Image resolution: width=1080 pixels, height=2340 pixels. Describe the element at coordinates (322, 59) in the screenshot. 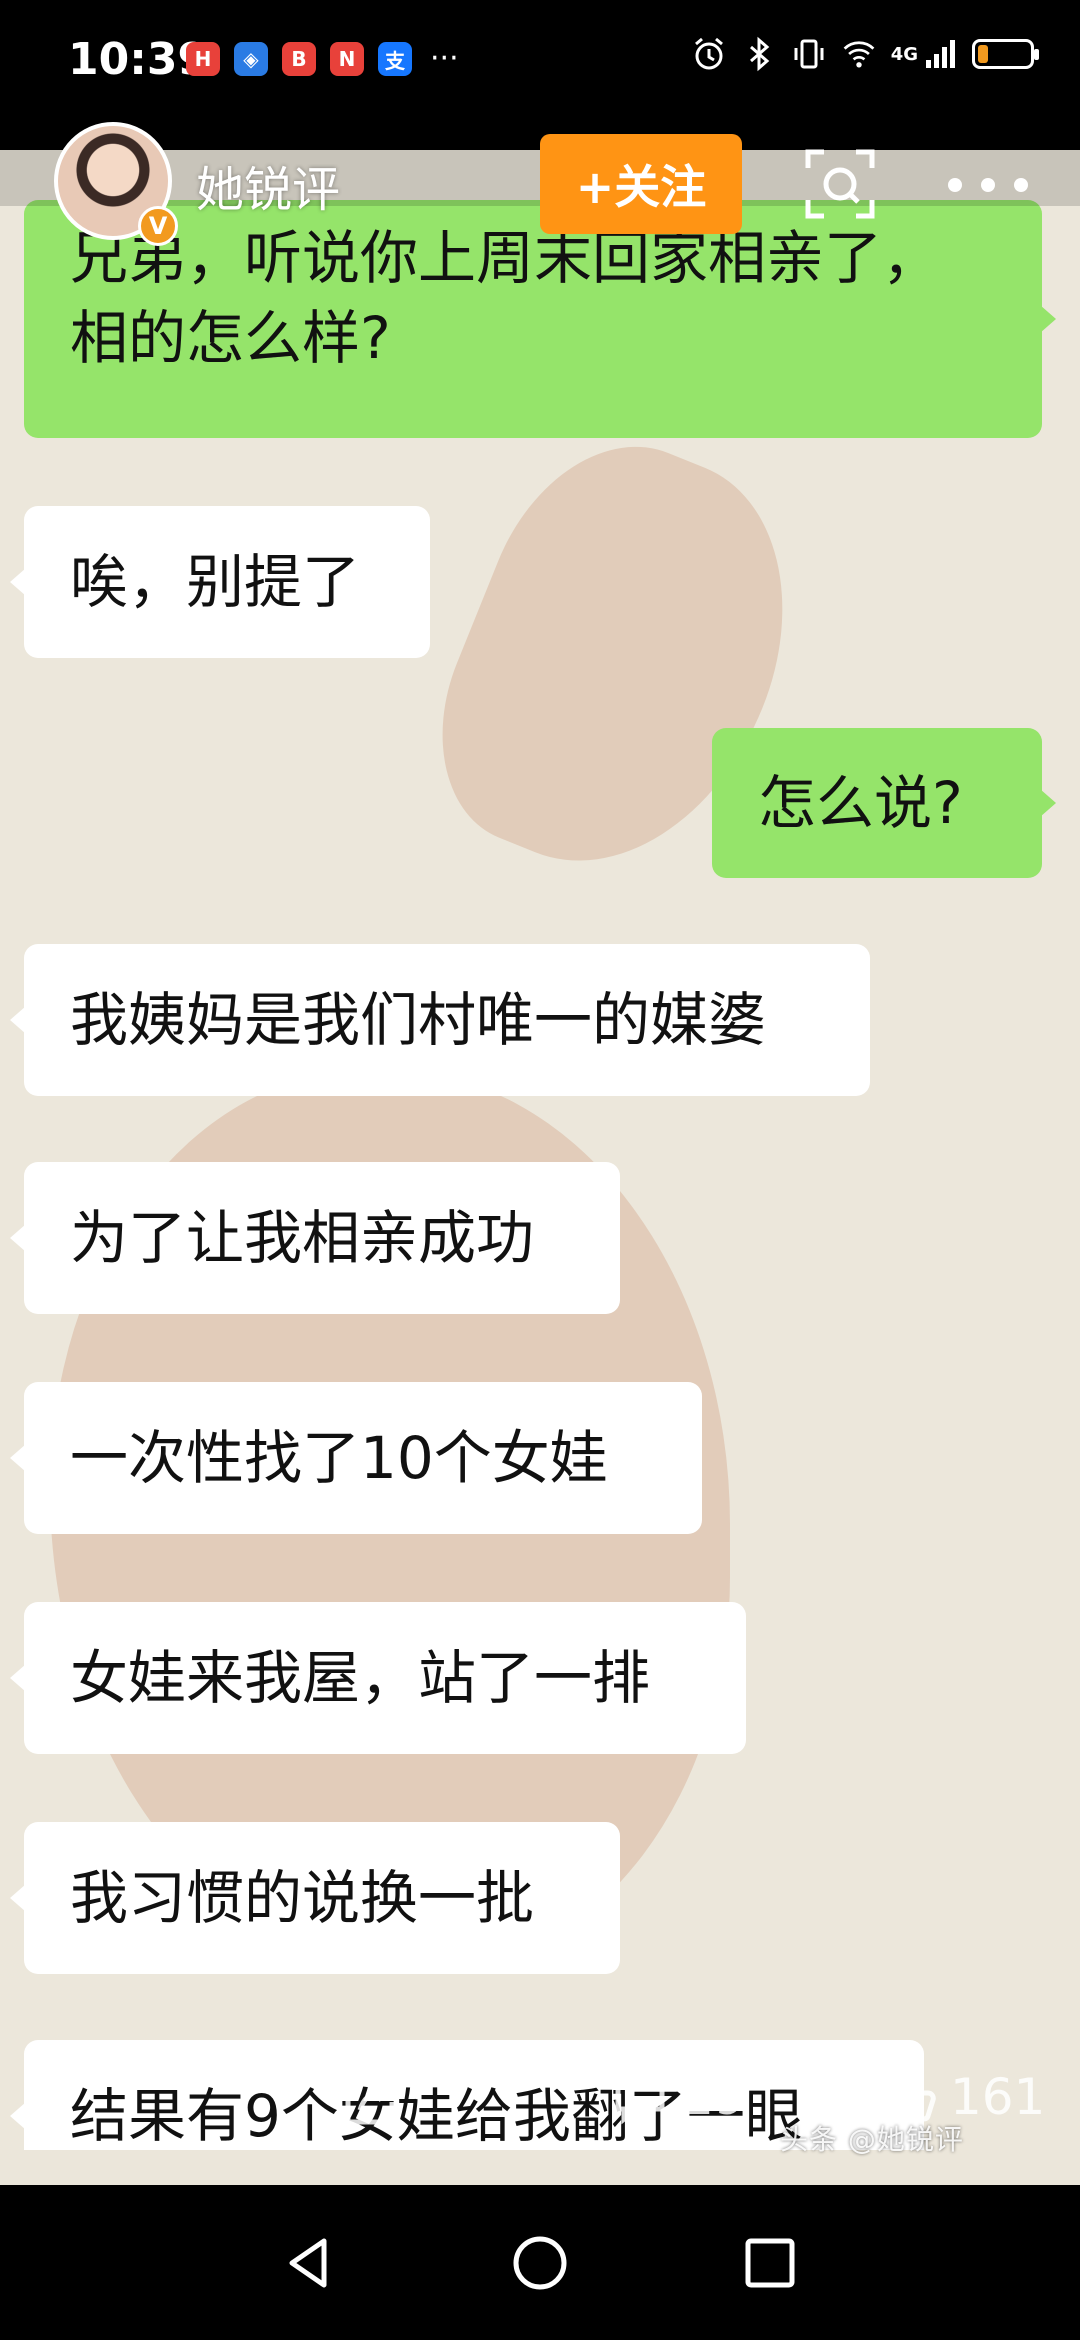

I see `notification-icons: H ◈ B N 支 ···` at that location.